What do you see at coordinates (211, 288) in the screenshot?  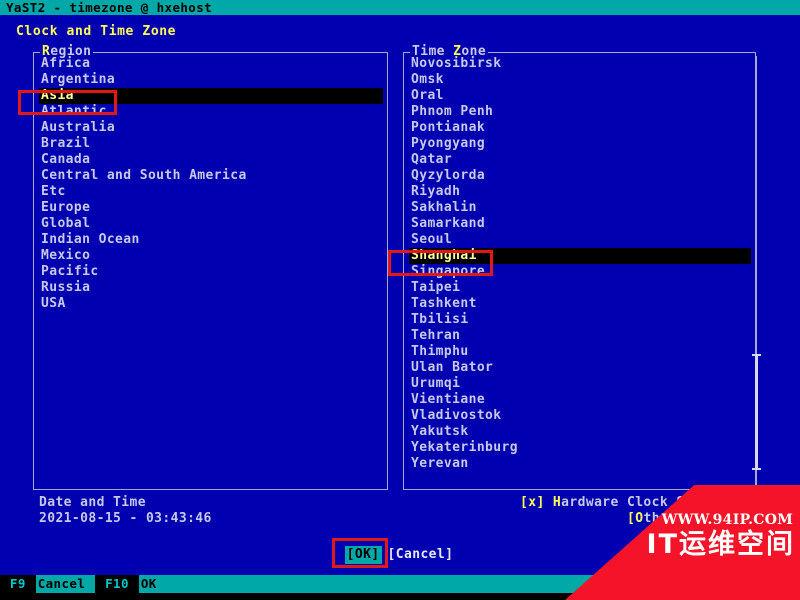 I see `region-item: Russia` at bounding box center [211, 288].